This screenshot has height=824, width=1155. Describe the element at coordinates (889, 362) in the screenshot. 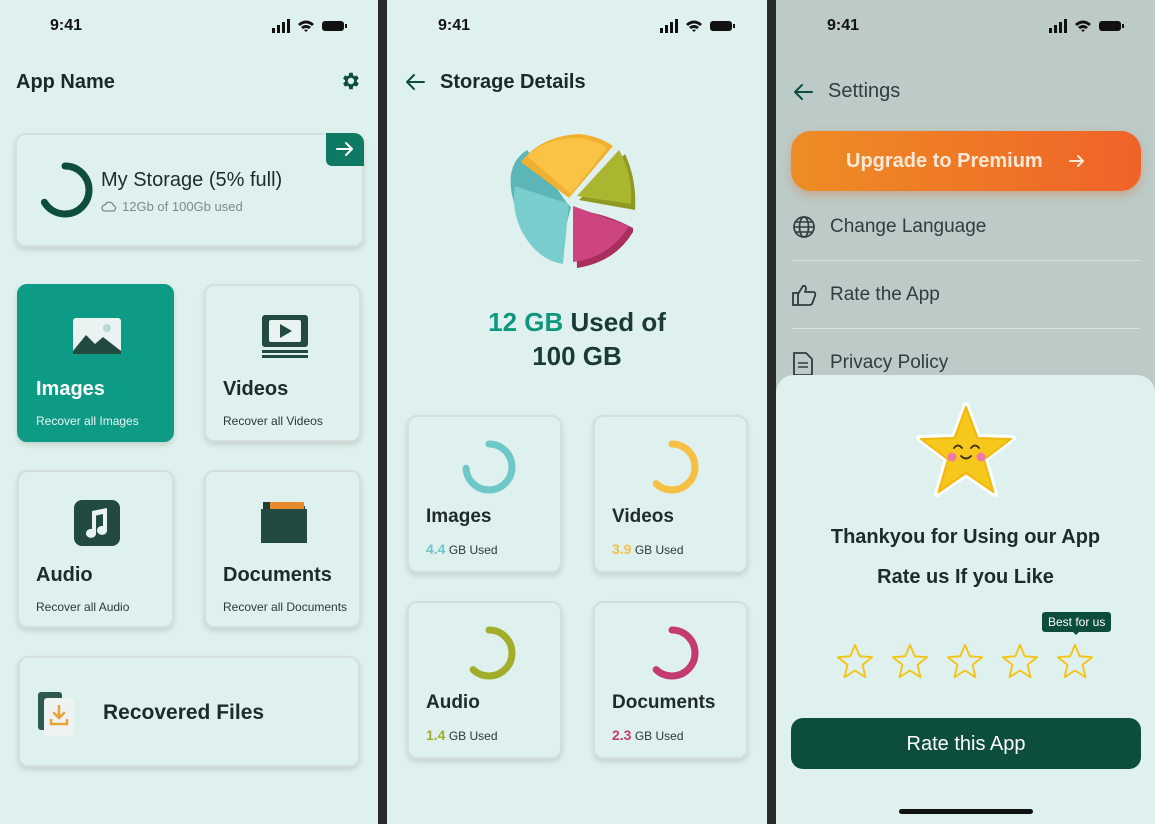

I see `menu-label: Privacy Policy` at that location.